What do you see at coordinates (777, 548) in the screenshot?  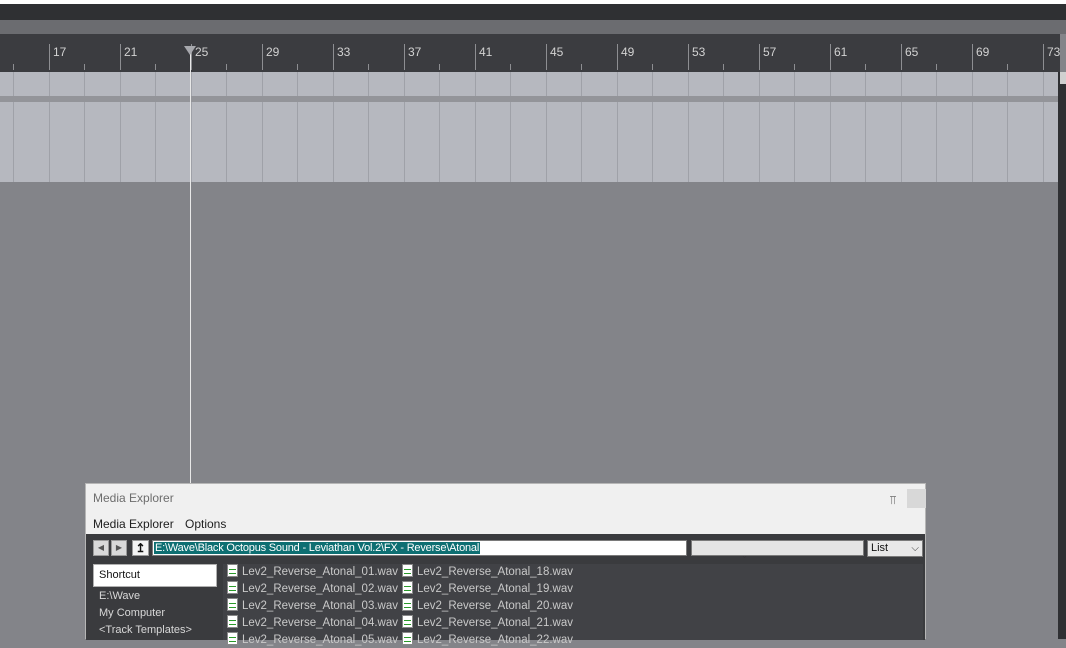 I see `search-input` at bounding box center [777, 548].